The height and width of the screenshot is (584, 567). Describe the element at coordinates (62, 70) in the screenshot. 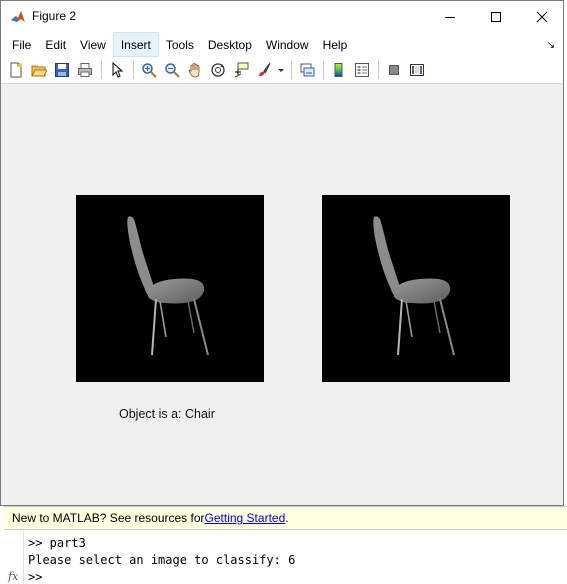

I see `save-icon` at that location.